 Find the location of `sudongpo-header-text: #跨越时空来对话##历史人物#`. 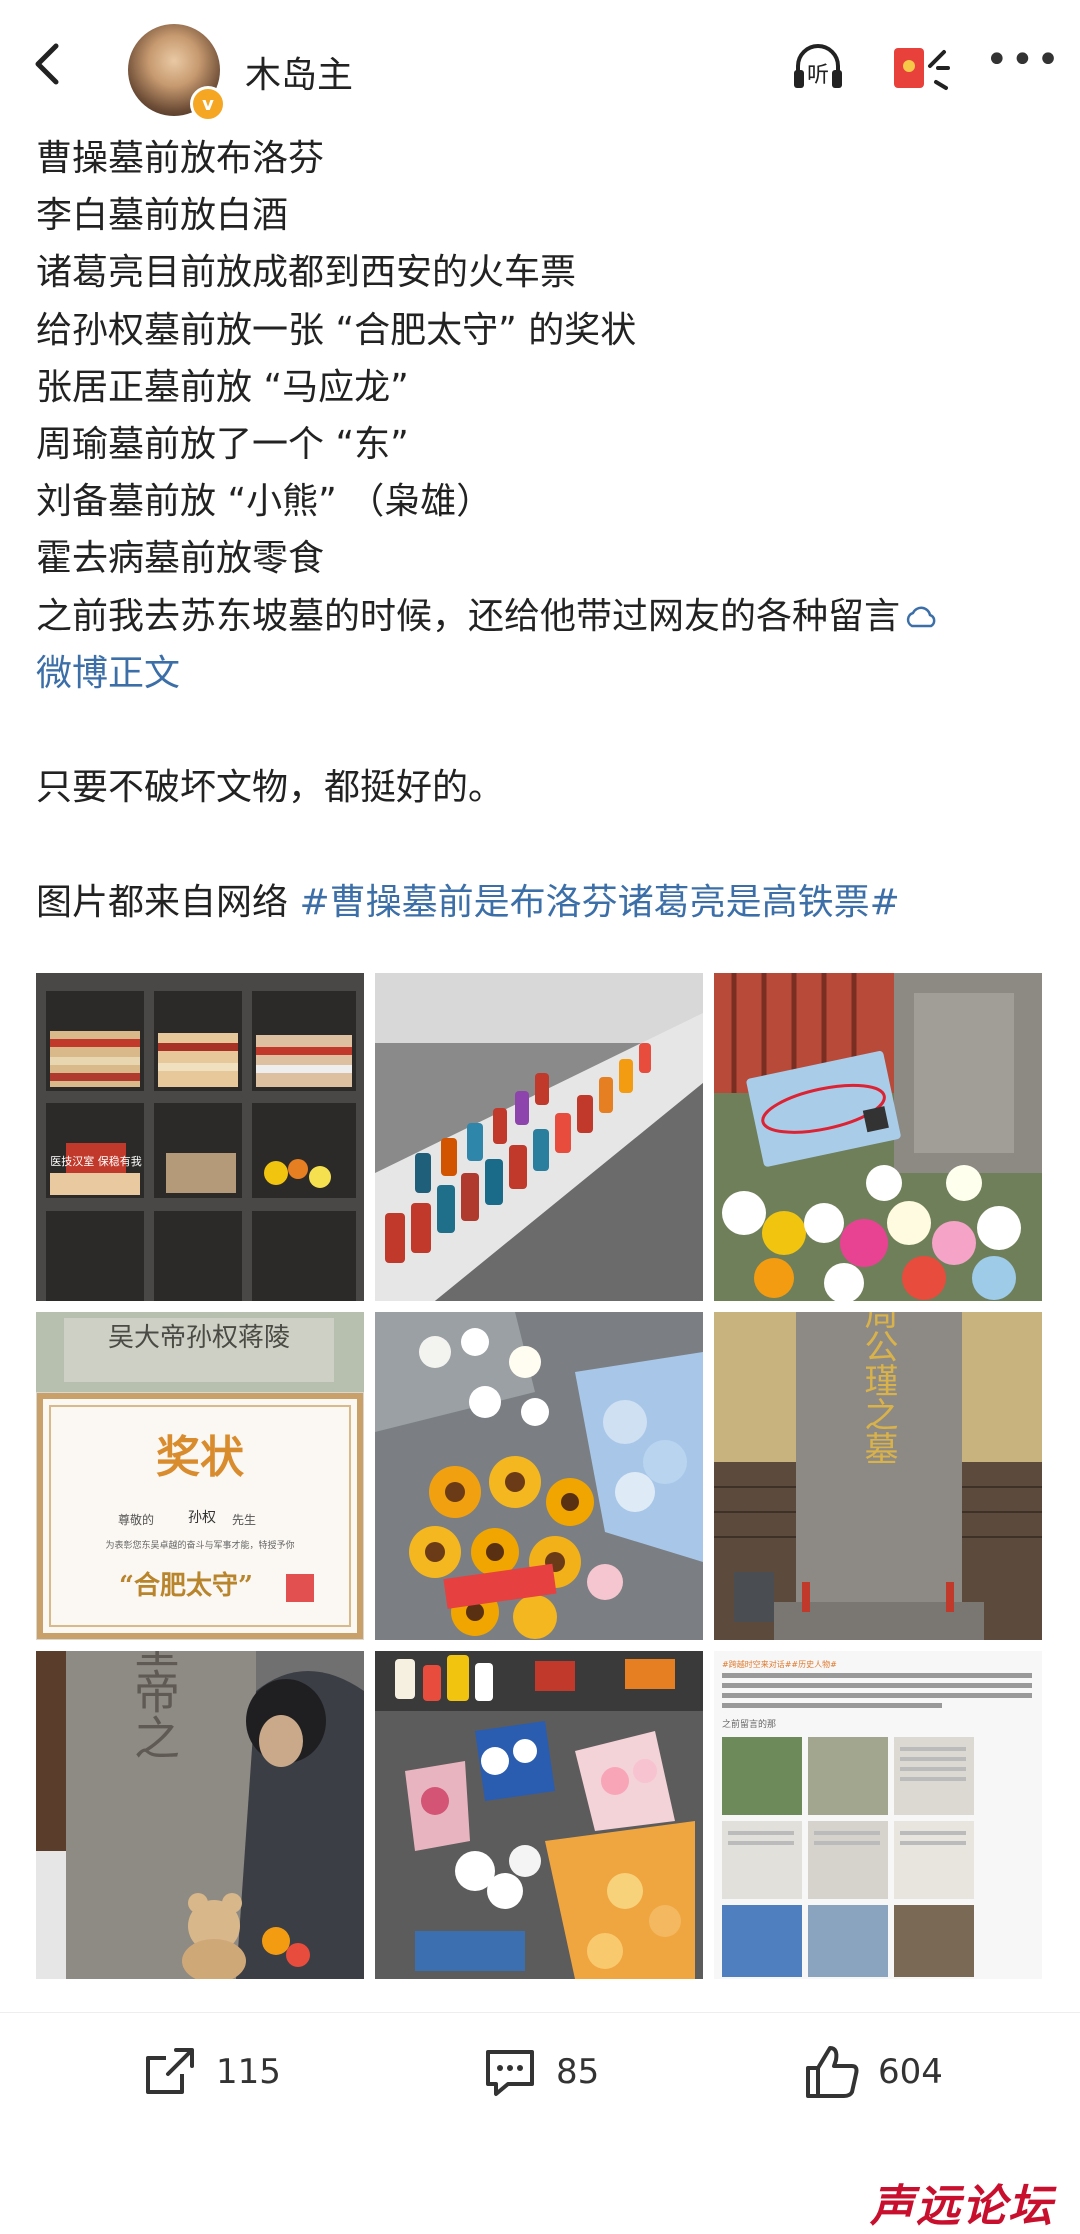

sudongpo-header-text: #跨越时空来对话##历史人物# is located at coordinates (779, 1664).